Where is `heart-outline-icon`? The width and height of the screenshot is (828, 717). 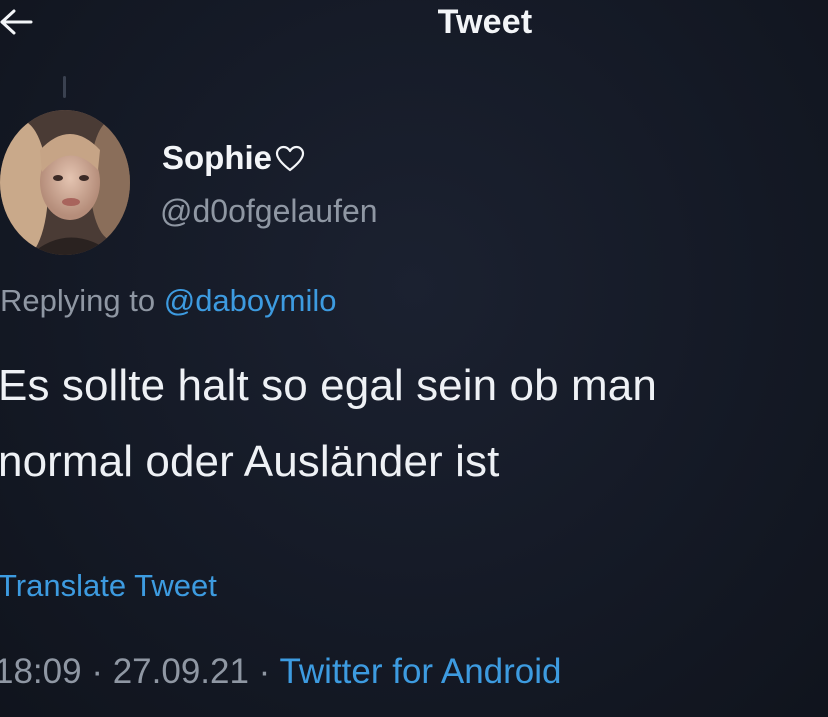
heart-outline-icon is located at coordinates (290, 162).